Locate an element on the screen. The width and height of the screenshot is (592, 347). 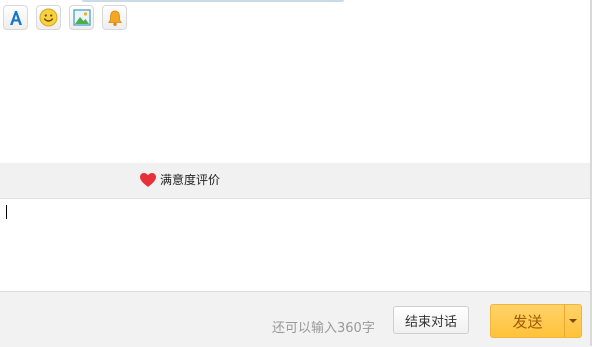
bell-button is located at coordinates (114, 17).